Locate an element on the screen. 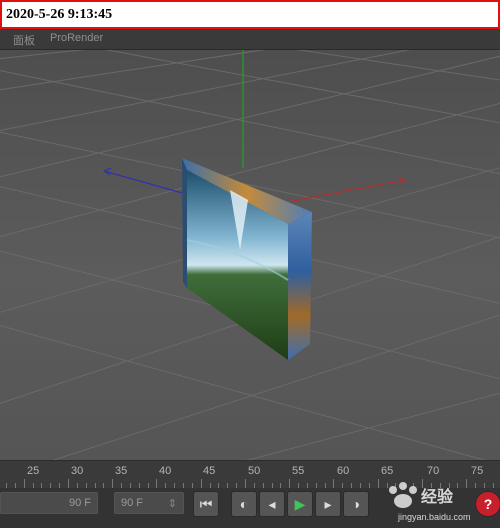  question-icon: ? is located at coordinates (488, 504).